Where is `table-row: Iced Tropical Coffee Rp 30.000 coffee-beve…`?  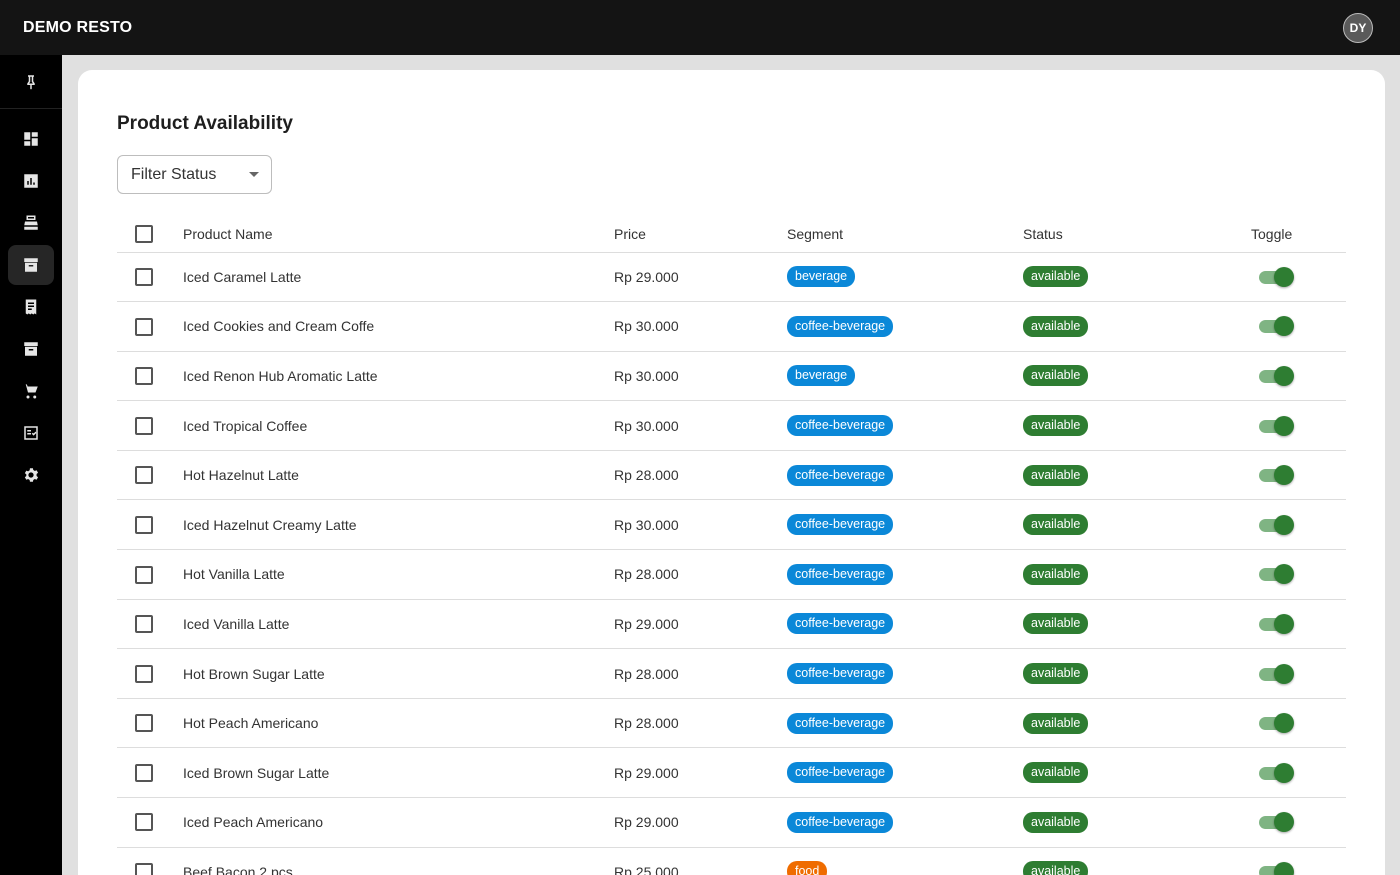
table-row: Iced Tropical Coffee Rp 30.000 coffee-beve… is located at coordinates (731, 425).